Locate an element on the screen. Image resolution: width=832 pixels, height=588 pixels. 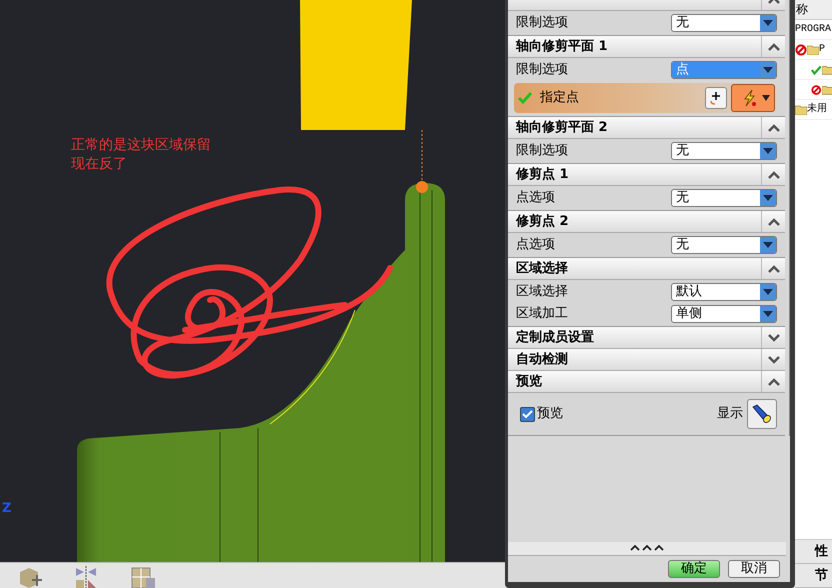
section-title: 区域选择 is located at coordinates (542, 269).